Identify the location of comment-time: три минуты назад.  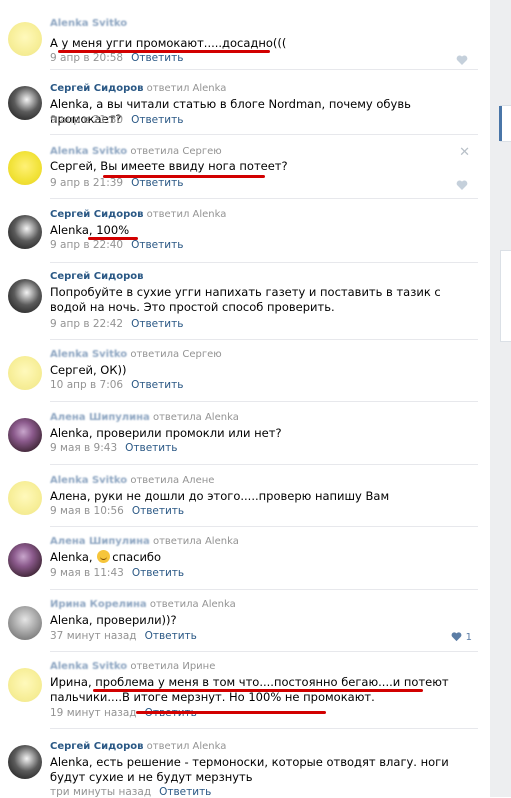
(100, 792).